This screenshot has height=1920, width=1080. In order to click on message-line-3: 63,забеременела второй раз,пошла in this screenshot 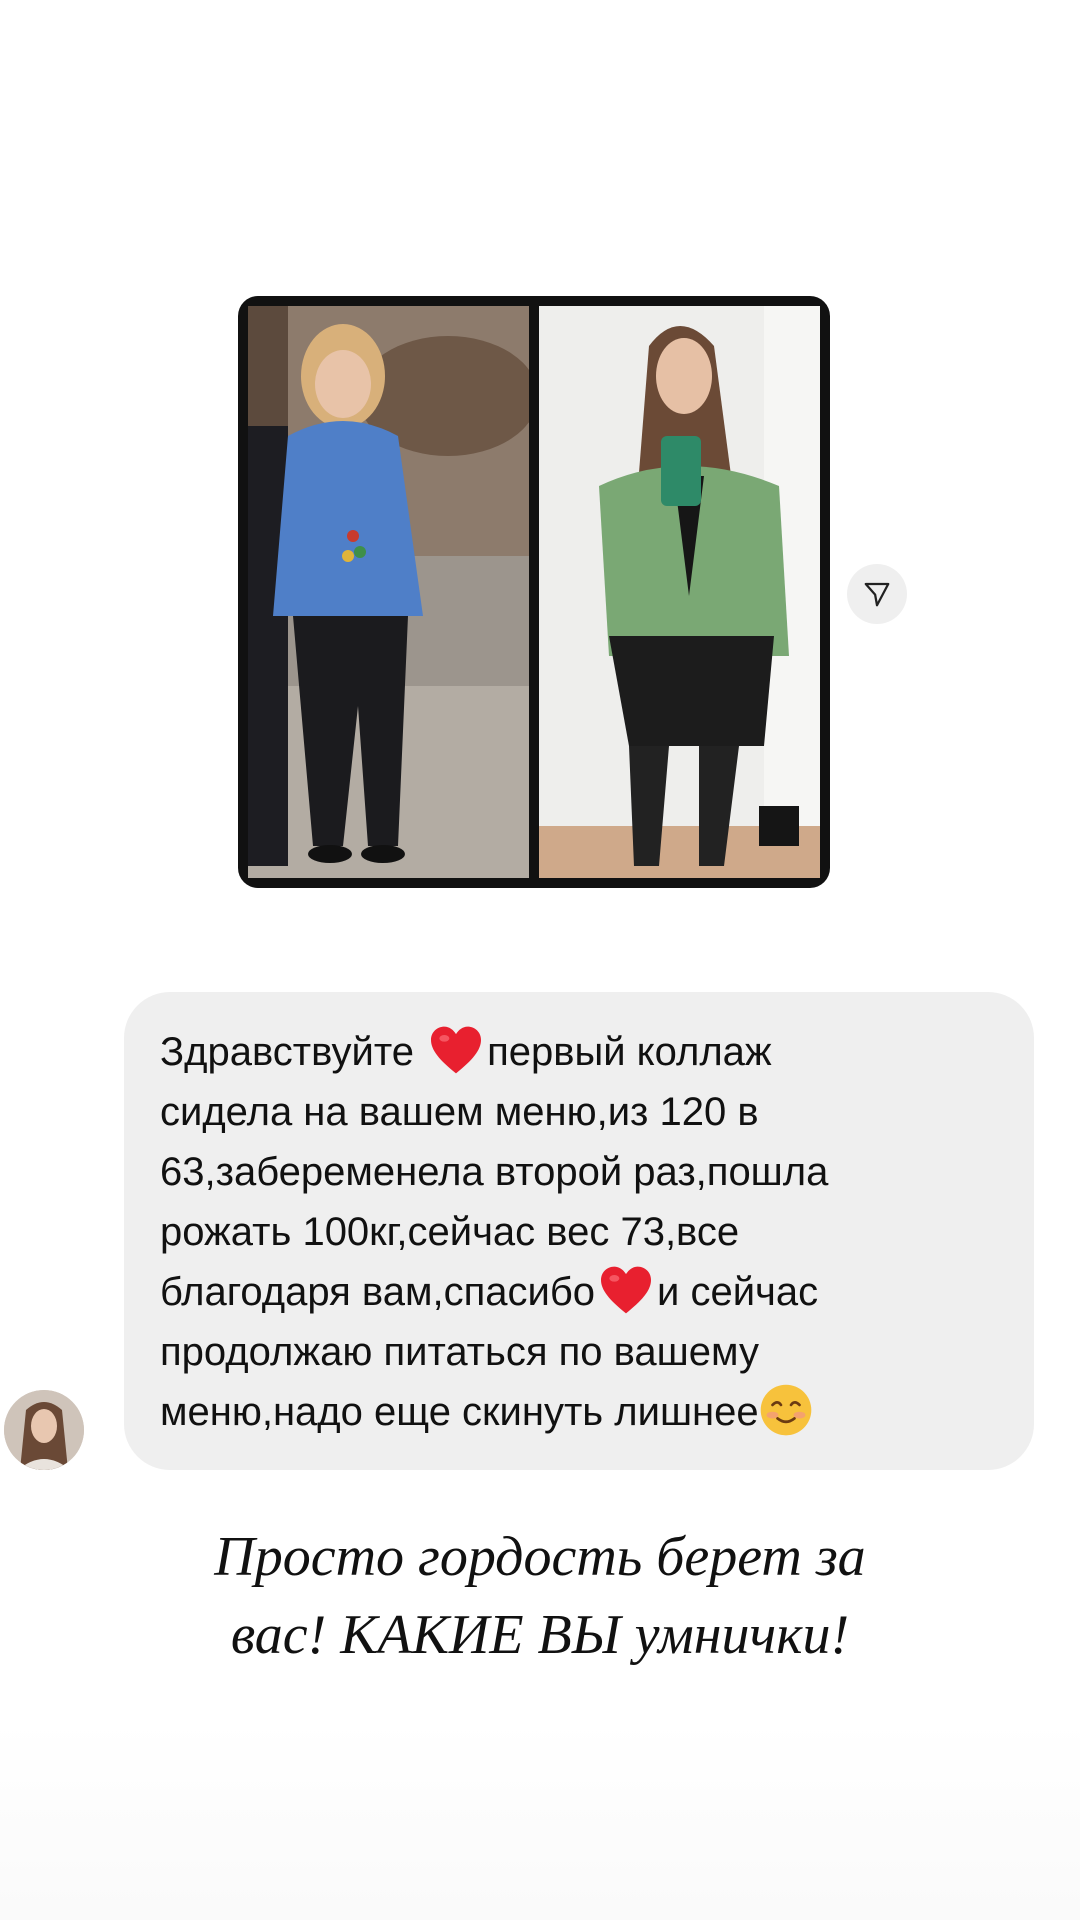, I will do `click(494, 1172)`.